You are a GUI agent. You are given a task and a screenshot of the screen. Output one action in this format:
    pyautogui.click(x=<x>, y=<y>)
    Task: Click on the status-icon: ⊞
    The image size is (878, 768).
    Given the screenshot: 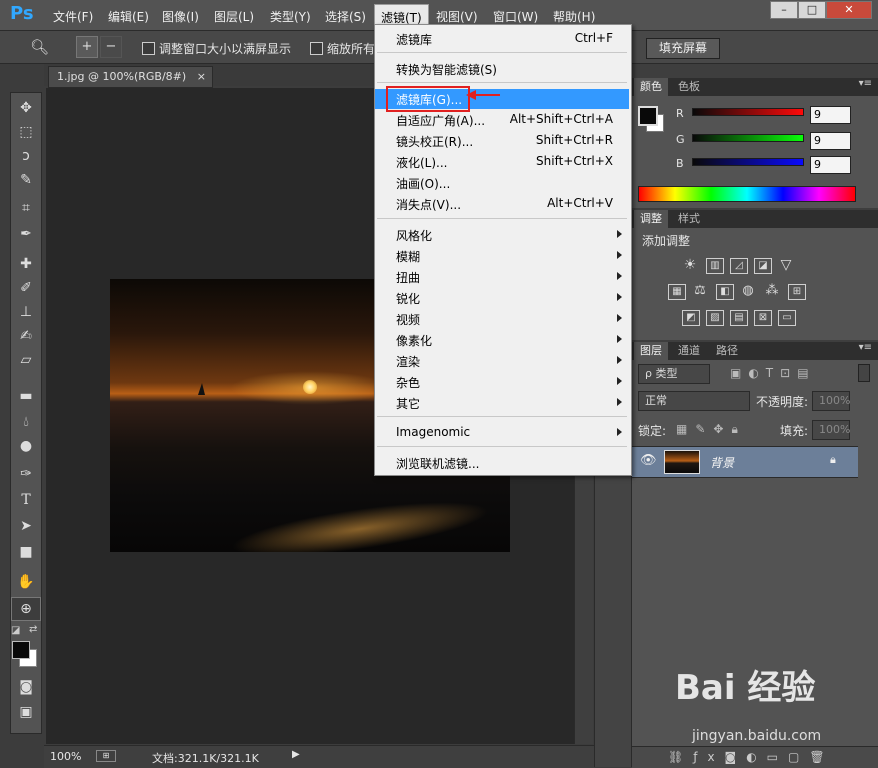 What is the action you would take?
    pyautogui.click(x=106, y=756)
    